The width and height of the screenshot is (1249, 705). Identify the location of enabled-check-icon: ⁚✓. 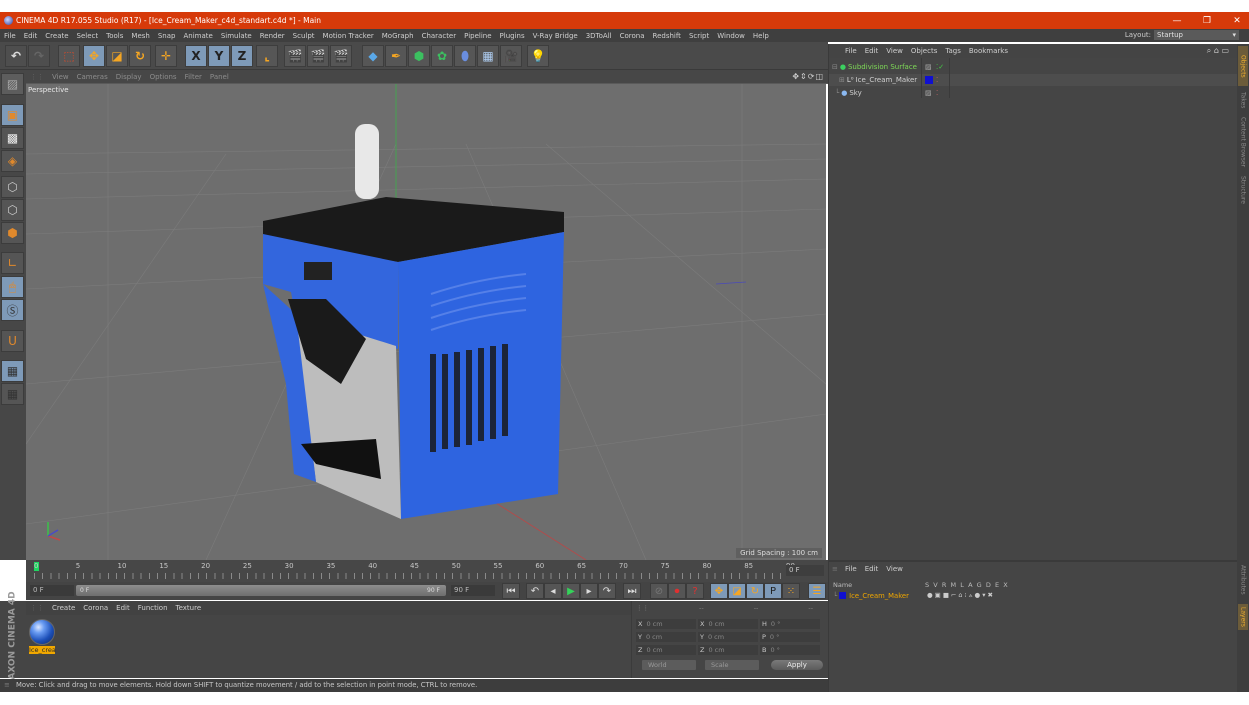
(940, 67).